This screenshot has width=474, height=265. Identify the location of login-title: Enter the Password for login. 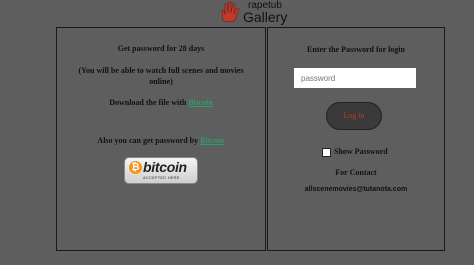
(356, 49).